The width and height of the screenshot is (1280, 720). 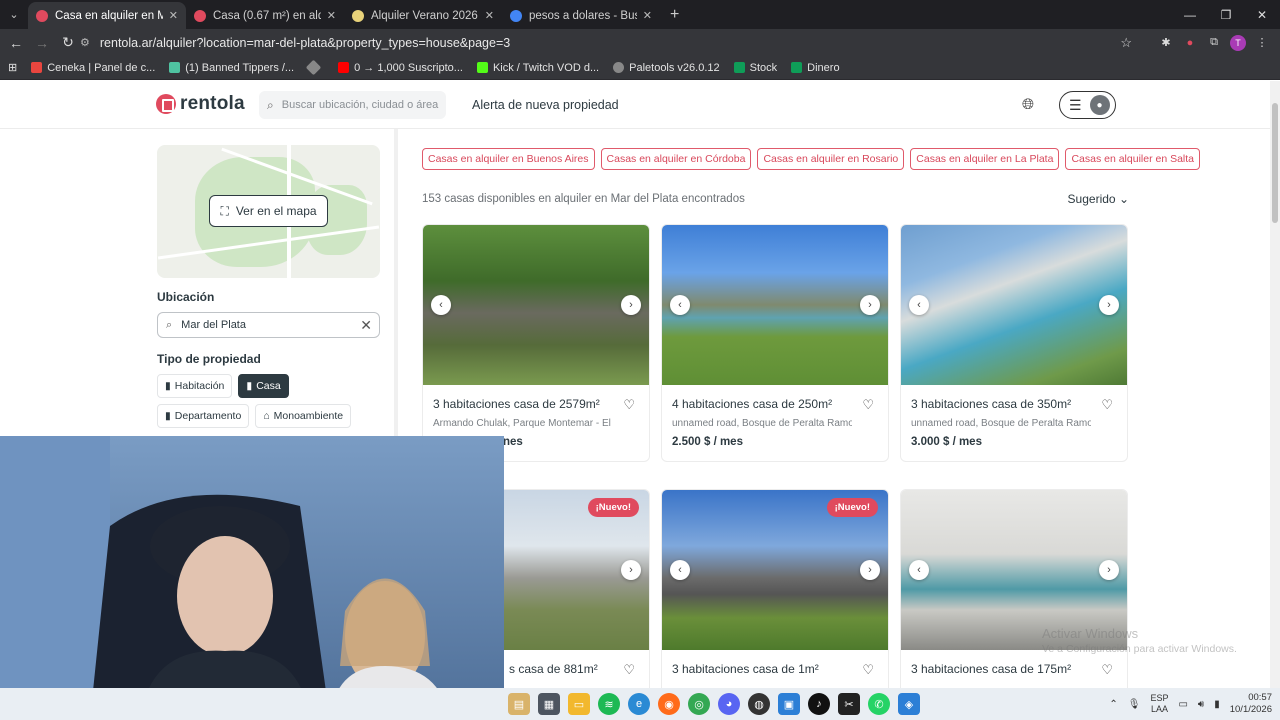 What do you see at coordinates (519, 704) in the screenshot?
I see `file-explorer-icon: ▤` at bounding box center [519, 704].